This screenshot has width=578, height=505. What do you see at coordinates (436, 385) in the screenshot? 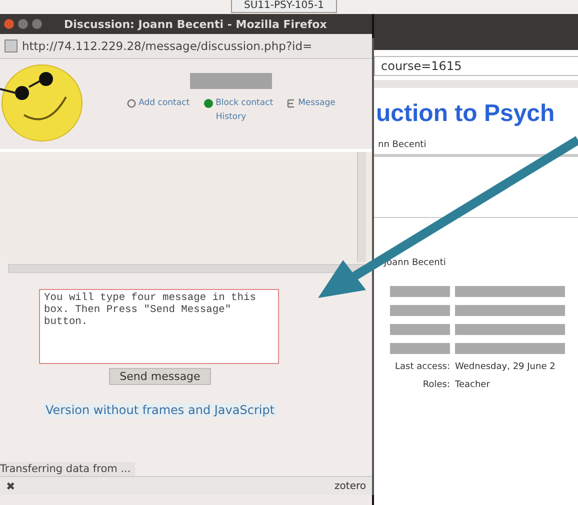
I see `field-label: Roles:` at bounding box center [436, 385].